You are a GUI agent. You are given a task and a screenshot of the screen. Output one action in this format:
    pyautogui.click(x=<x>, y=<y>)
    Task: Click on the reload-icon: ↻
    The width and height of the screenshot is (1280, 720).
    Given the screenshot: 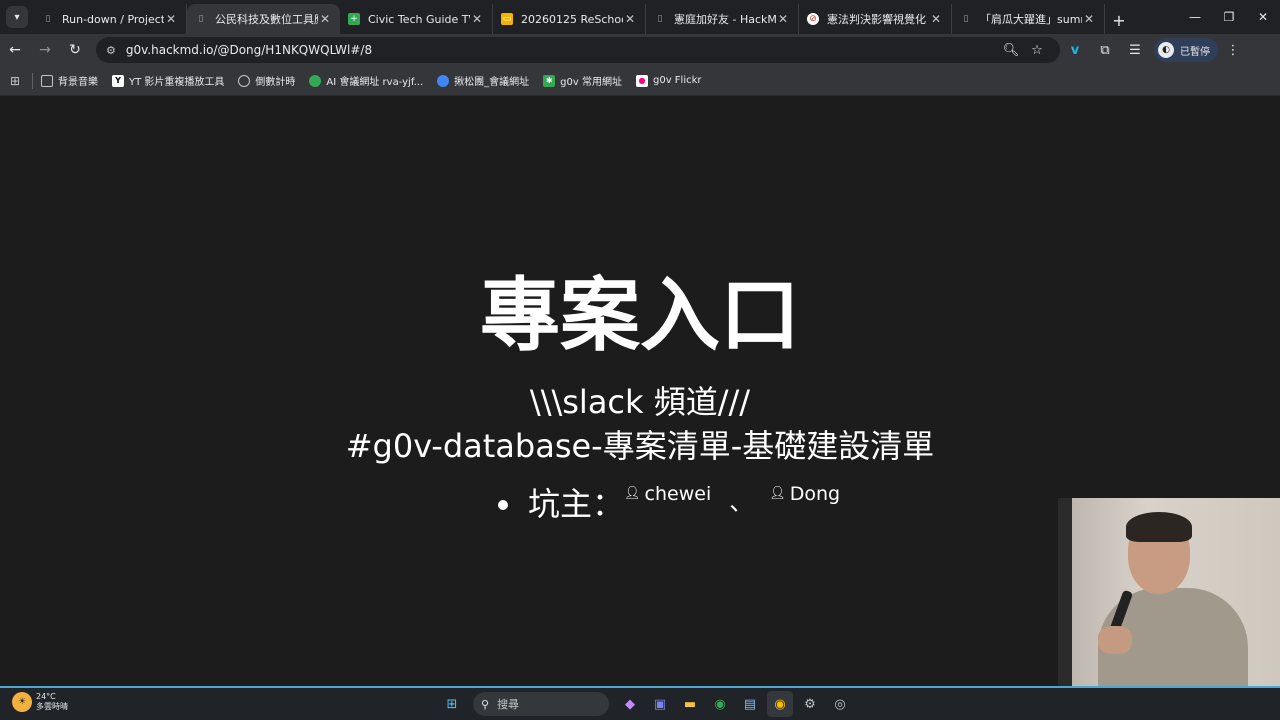 What is the action you would take?
    pyautogui.click(x=75, y=50)
    